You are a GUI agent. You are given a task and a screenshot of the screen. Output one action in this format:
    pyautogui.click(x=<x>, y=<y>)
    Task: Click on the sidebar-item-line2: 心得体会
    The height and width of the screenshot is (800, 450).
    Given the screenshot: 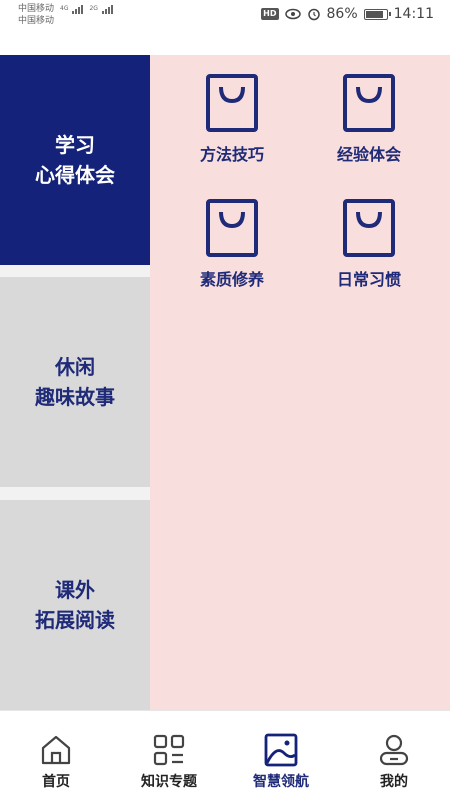 What is the action you would take?
    pyautogui.click(x=75, y=175)
    